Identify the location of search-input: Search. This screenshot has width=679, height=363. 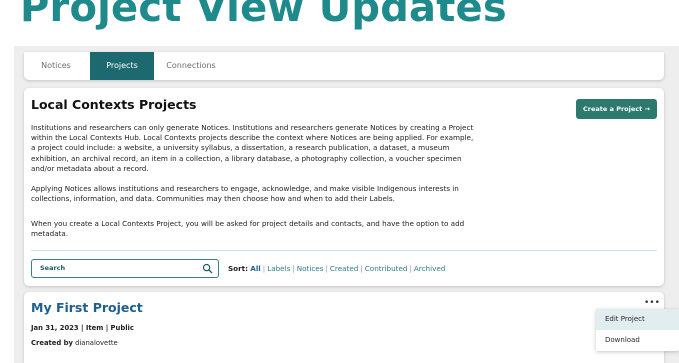
(125, 268).